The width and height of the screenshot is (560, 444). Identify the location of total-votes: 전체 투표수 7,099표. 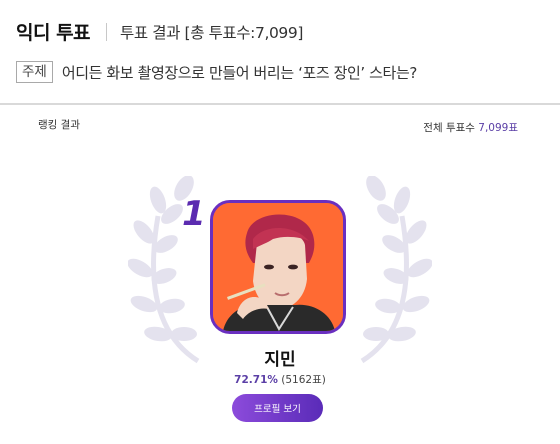
(470, 127).